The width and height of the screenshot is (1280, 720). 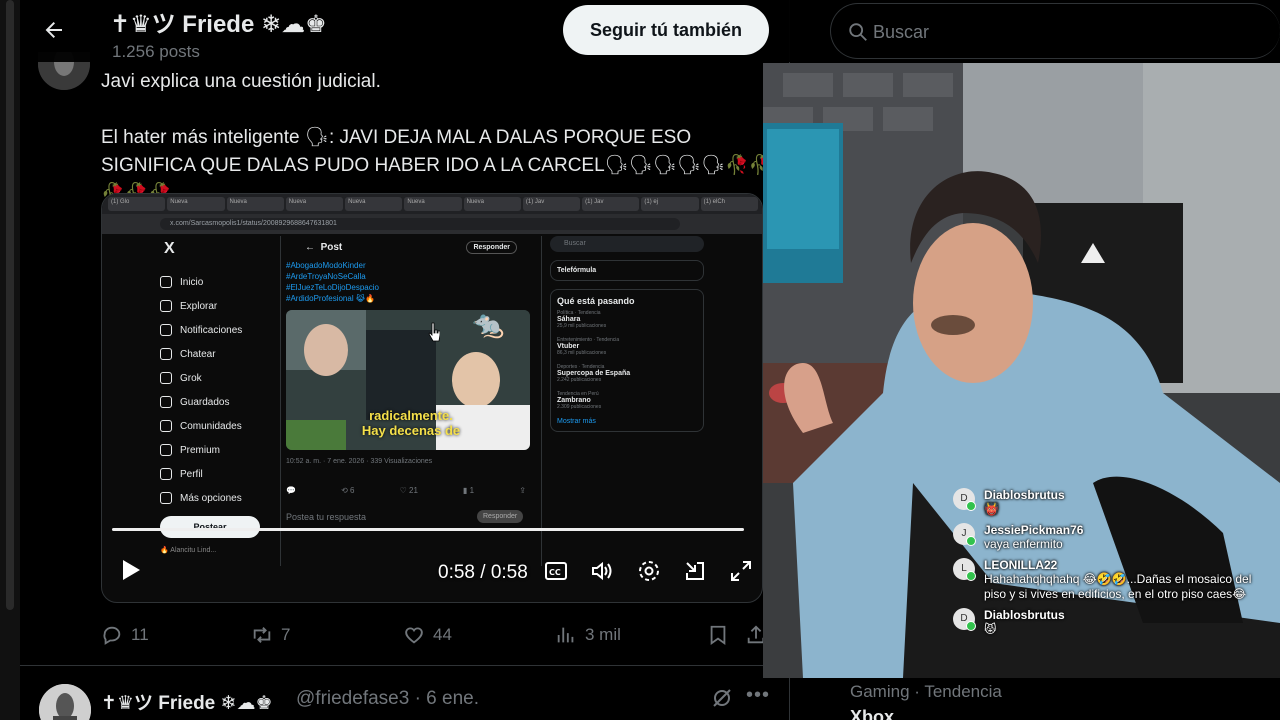 What do you see at coordinates (551, 204) in the screenshot?
I see `browser-tab: (1) Jav` at bounding box center [551, 204].